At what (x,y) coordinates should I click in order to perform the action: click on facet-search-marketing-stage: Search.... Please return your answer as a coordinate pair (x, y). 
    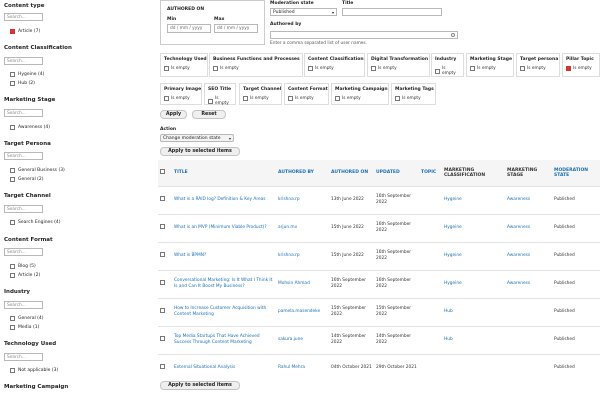
    Looking at the image, I should click on (23, 113).